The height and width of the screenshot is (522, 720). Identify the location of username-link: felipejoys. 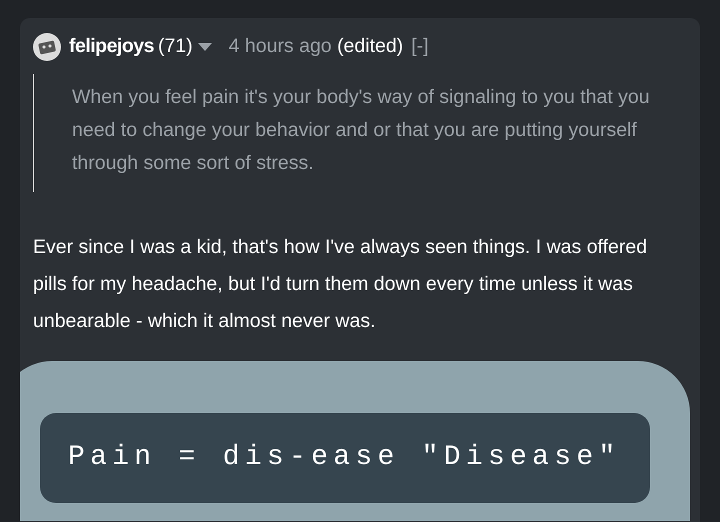
(111, 47).